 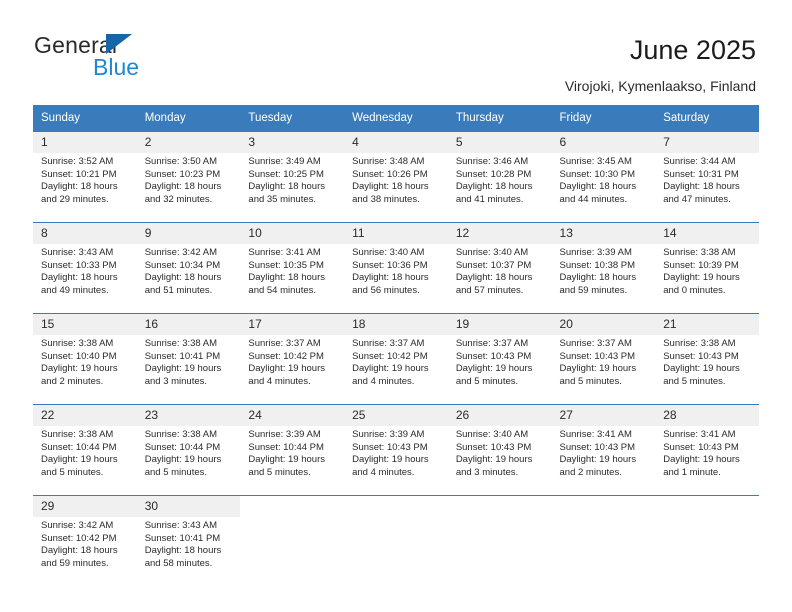 What do you see at coordinates (499, 118) in the screenshot?
I see `weekday-header-thursday: Thursday` at bounding box center [499, 118].